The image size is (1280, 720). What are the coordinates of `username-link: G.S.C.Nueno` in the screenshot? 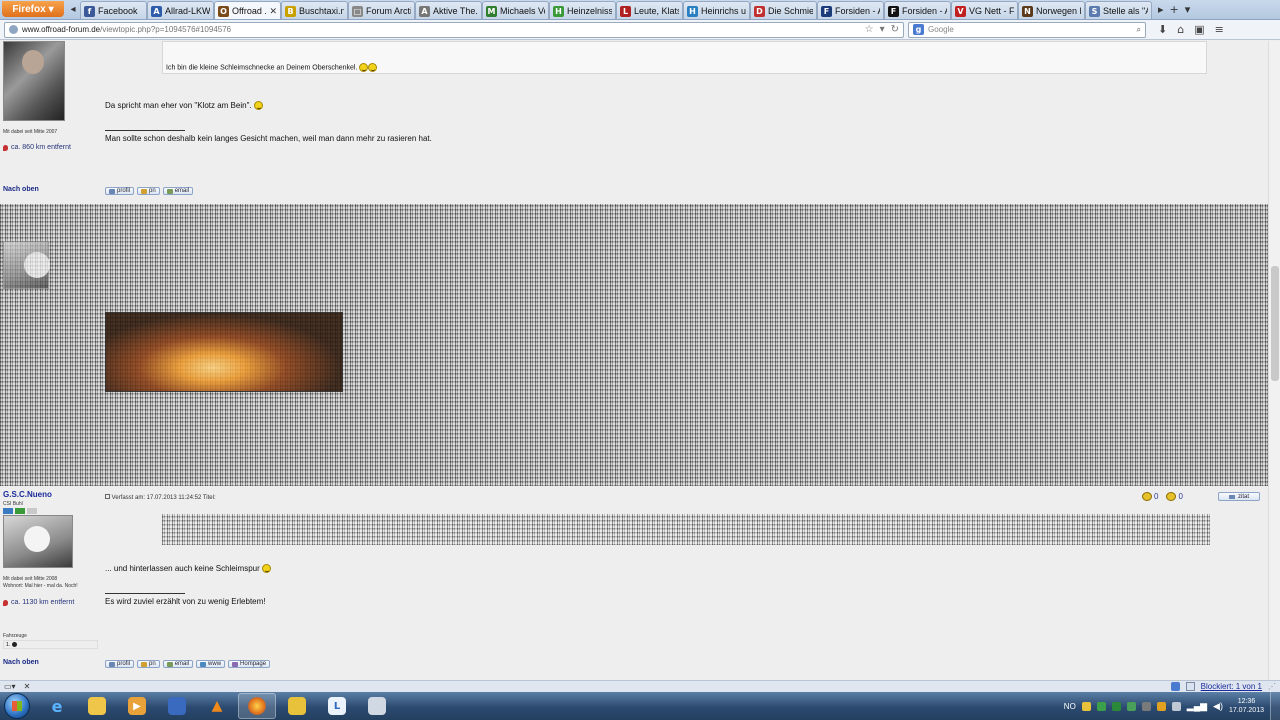 It's located at (27, 494).